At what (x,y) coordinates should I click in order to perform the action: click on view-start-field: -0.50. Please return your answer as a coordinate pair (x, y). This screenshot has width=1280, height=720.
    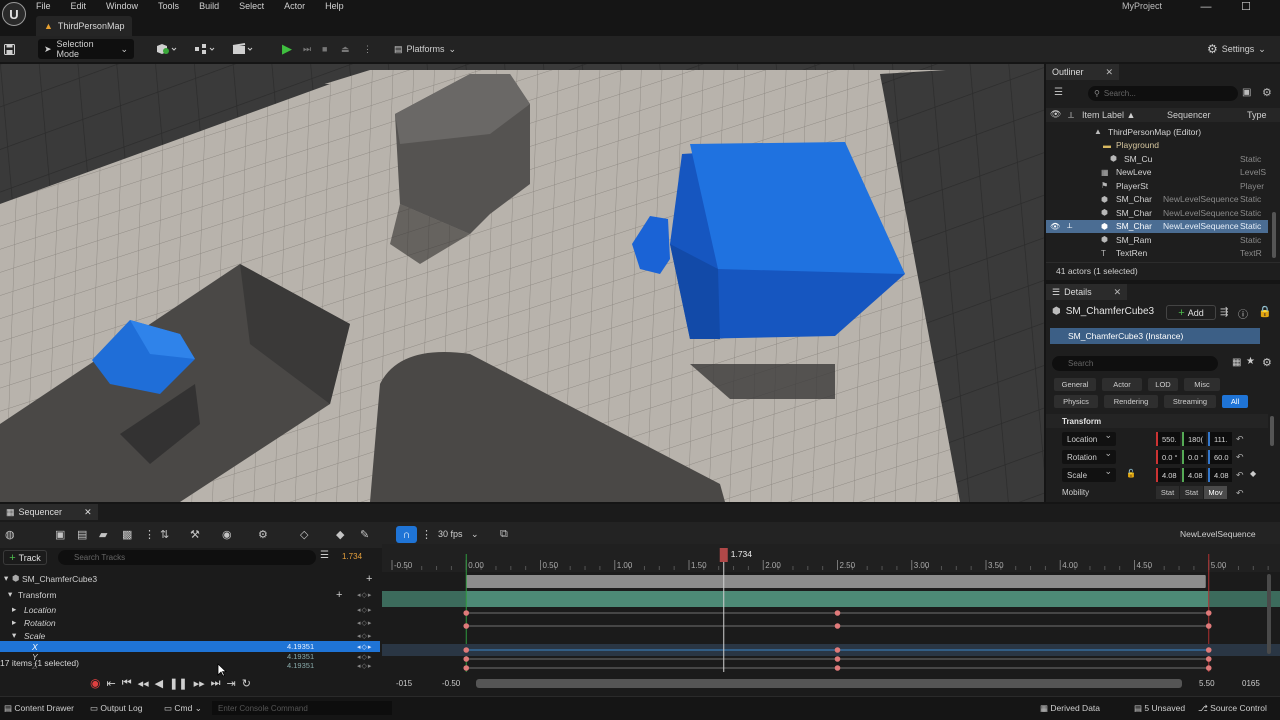
    Looking at the image, I should click on (451, 683).